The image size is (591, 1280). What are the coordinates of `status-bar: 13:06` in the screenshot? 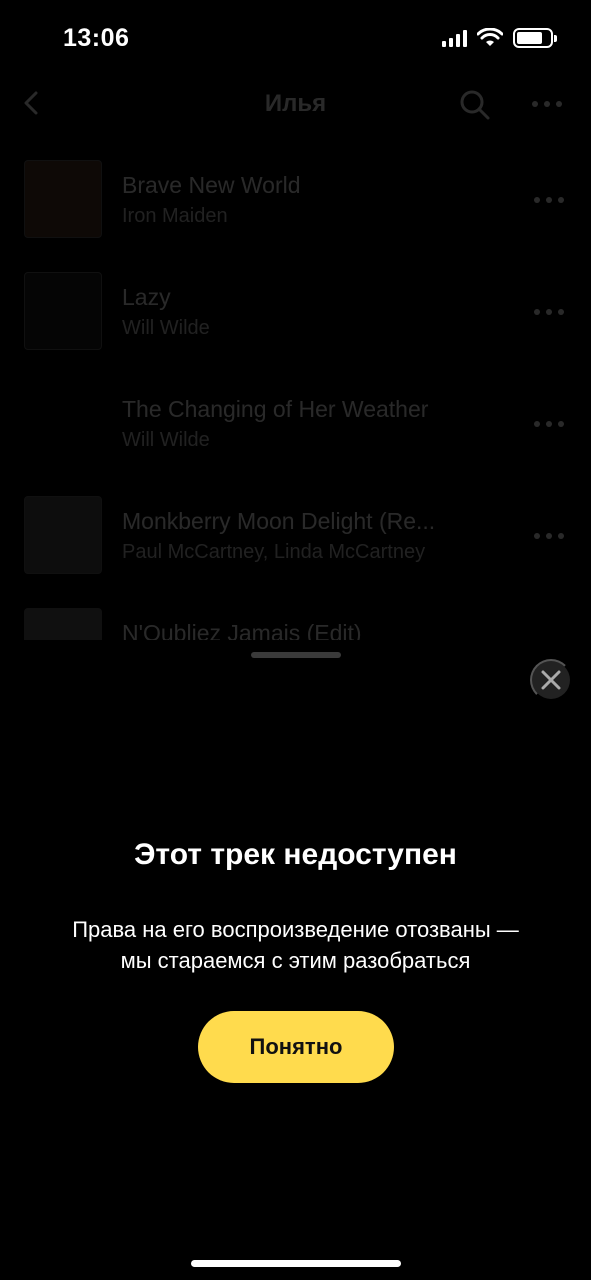 It's located at (295, 40).